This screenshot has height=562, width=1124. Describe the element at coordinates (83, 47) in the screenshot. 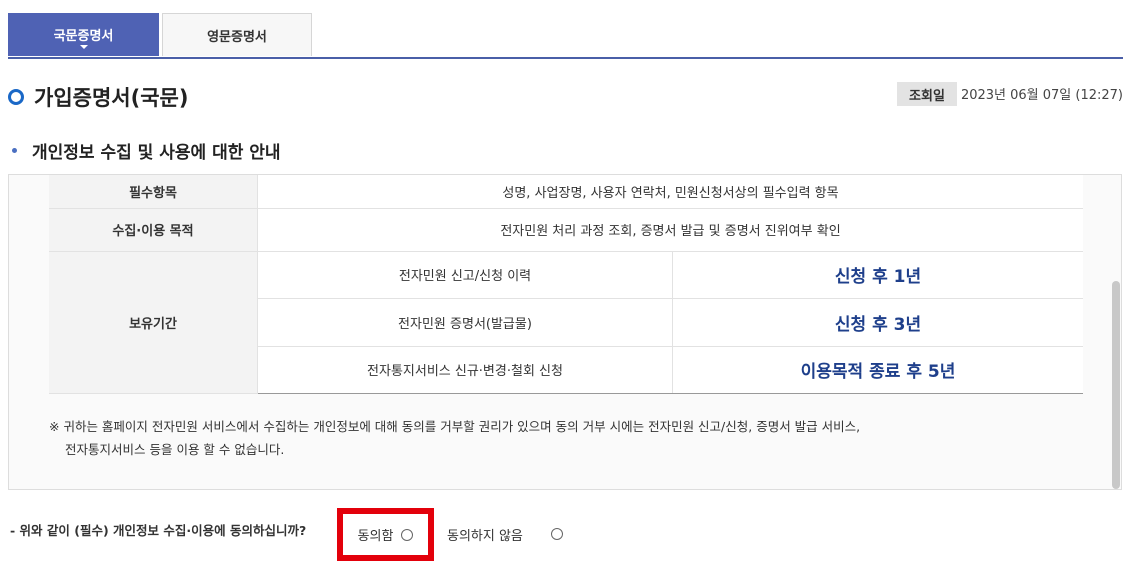

I see `caret-down-icon` at that location.